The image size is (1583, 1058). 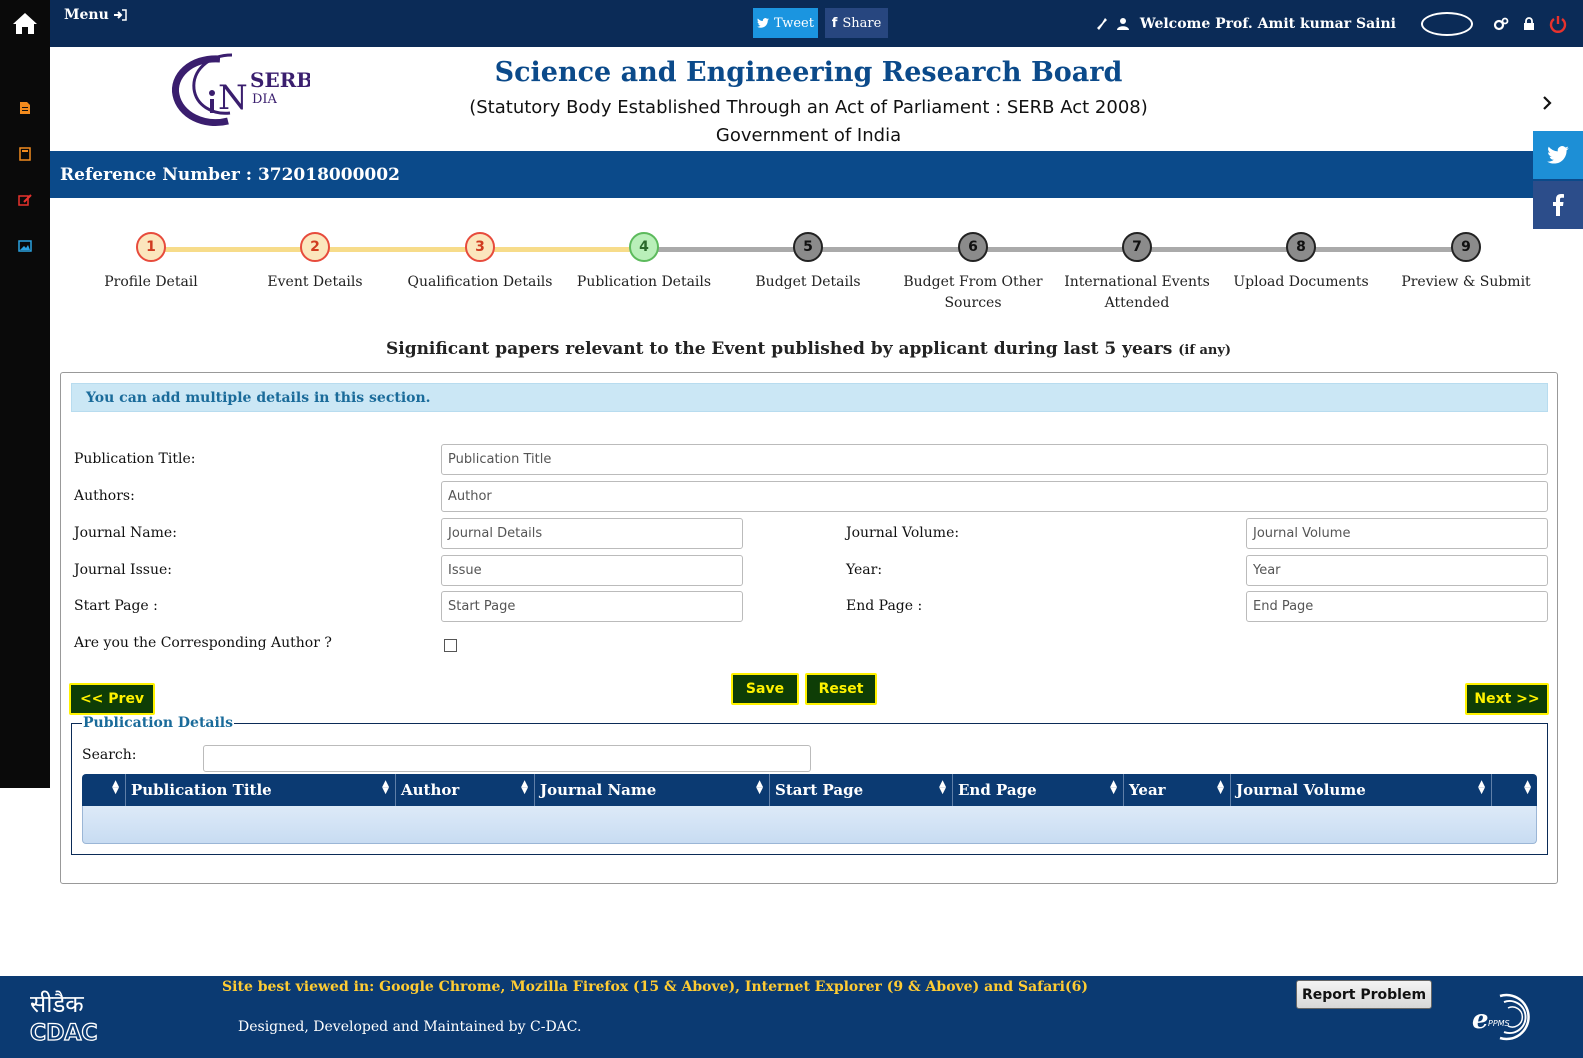 I want to click on power-icon, so click(x=1558, y=24).